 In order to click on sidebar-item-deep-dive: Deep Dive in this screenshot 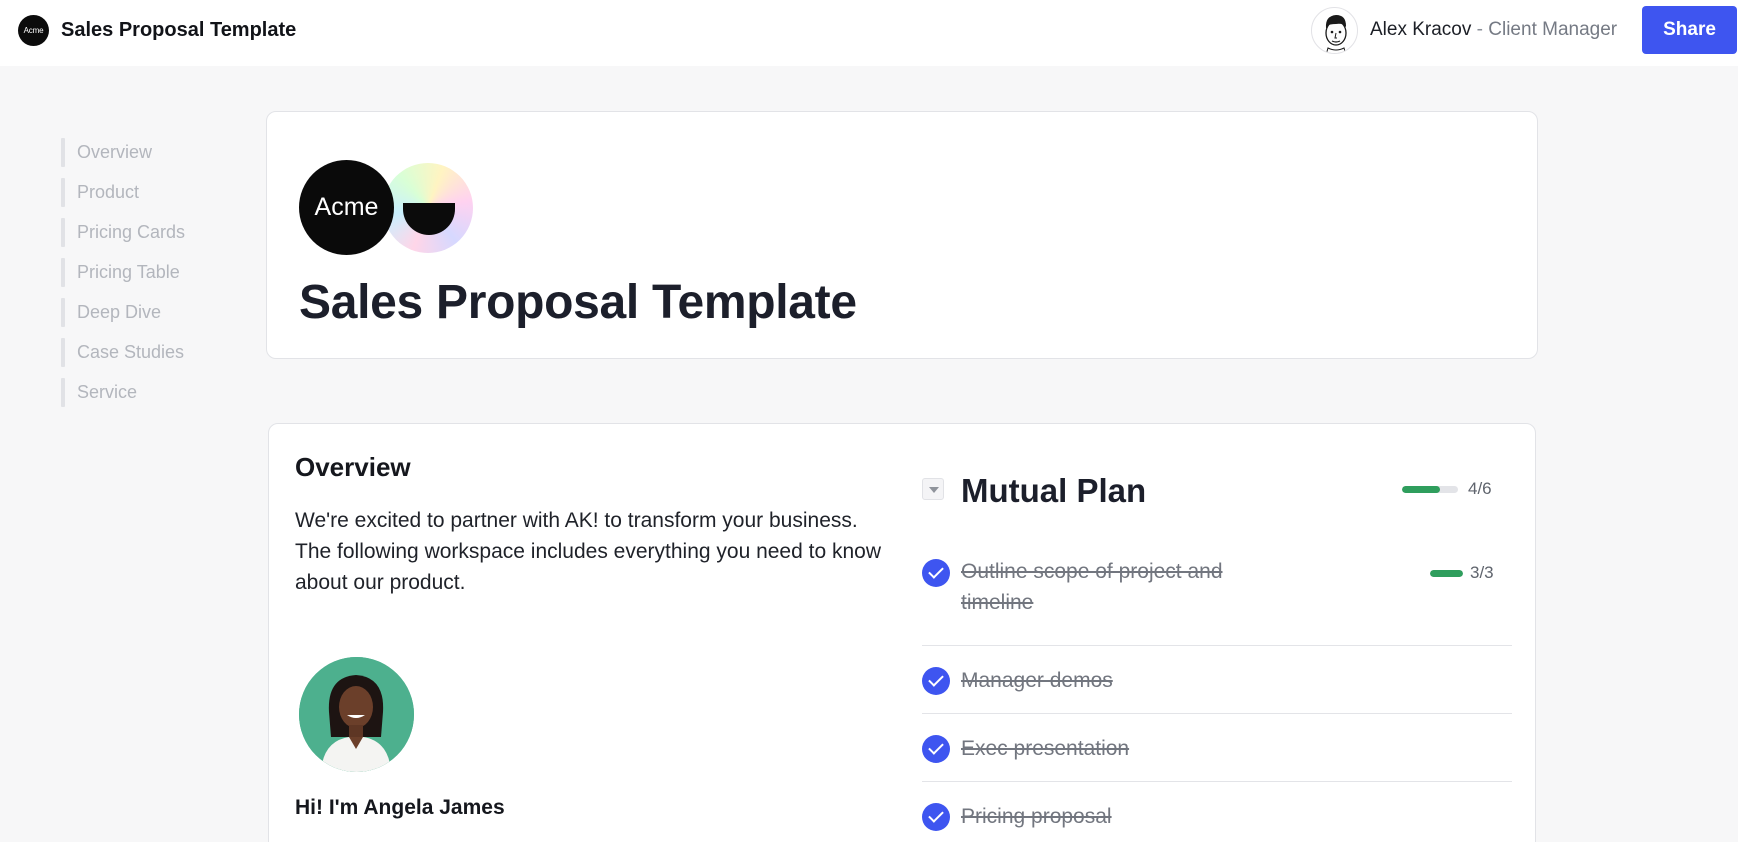, I will do `click(123, 312)`.